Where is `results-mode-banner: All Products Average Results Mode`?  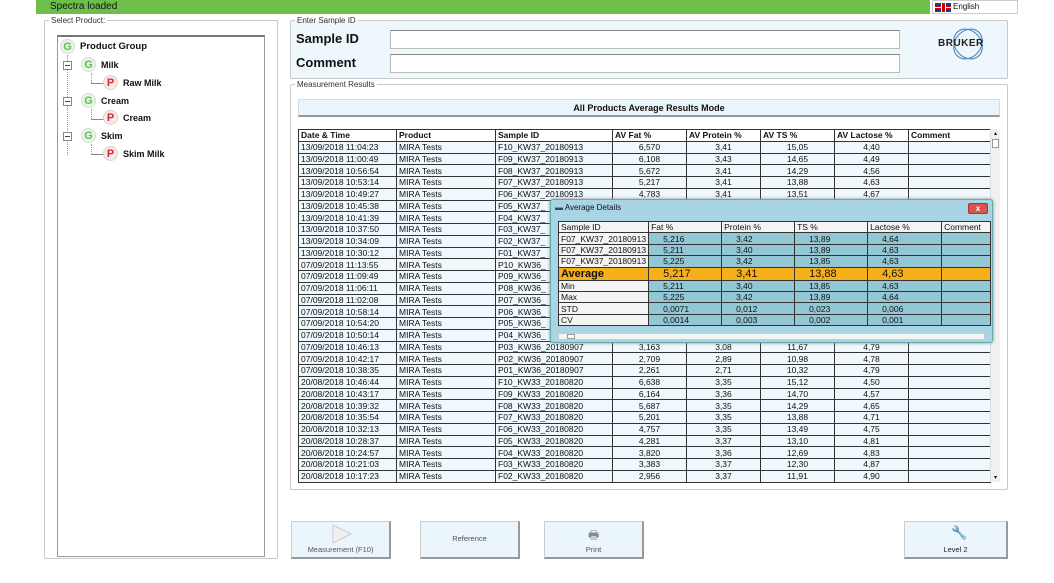 results-mode-banner: All Products Average Results Mode is located at coordinates (649, 108).